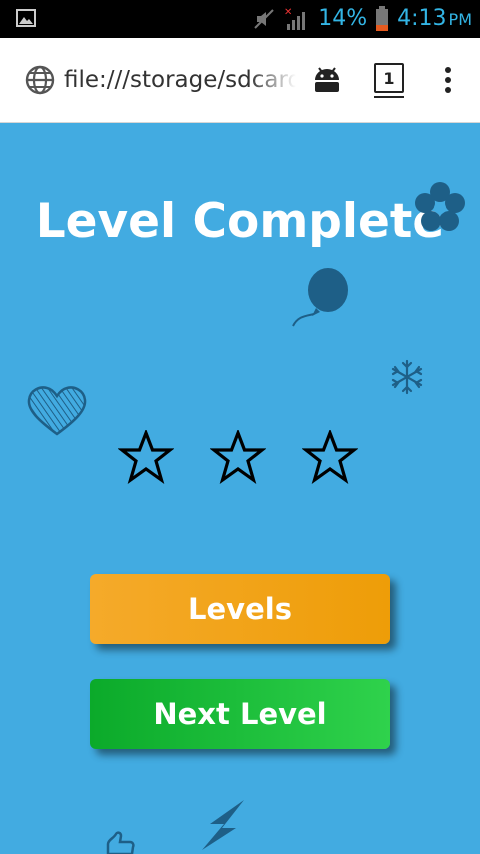  What do you see at coordinates (343, 18) in the screenshot?
I see `battery-percent: 14%` at bounding box center [343, 18].